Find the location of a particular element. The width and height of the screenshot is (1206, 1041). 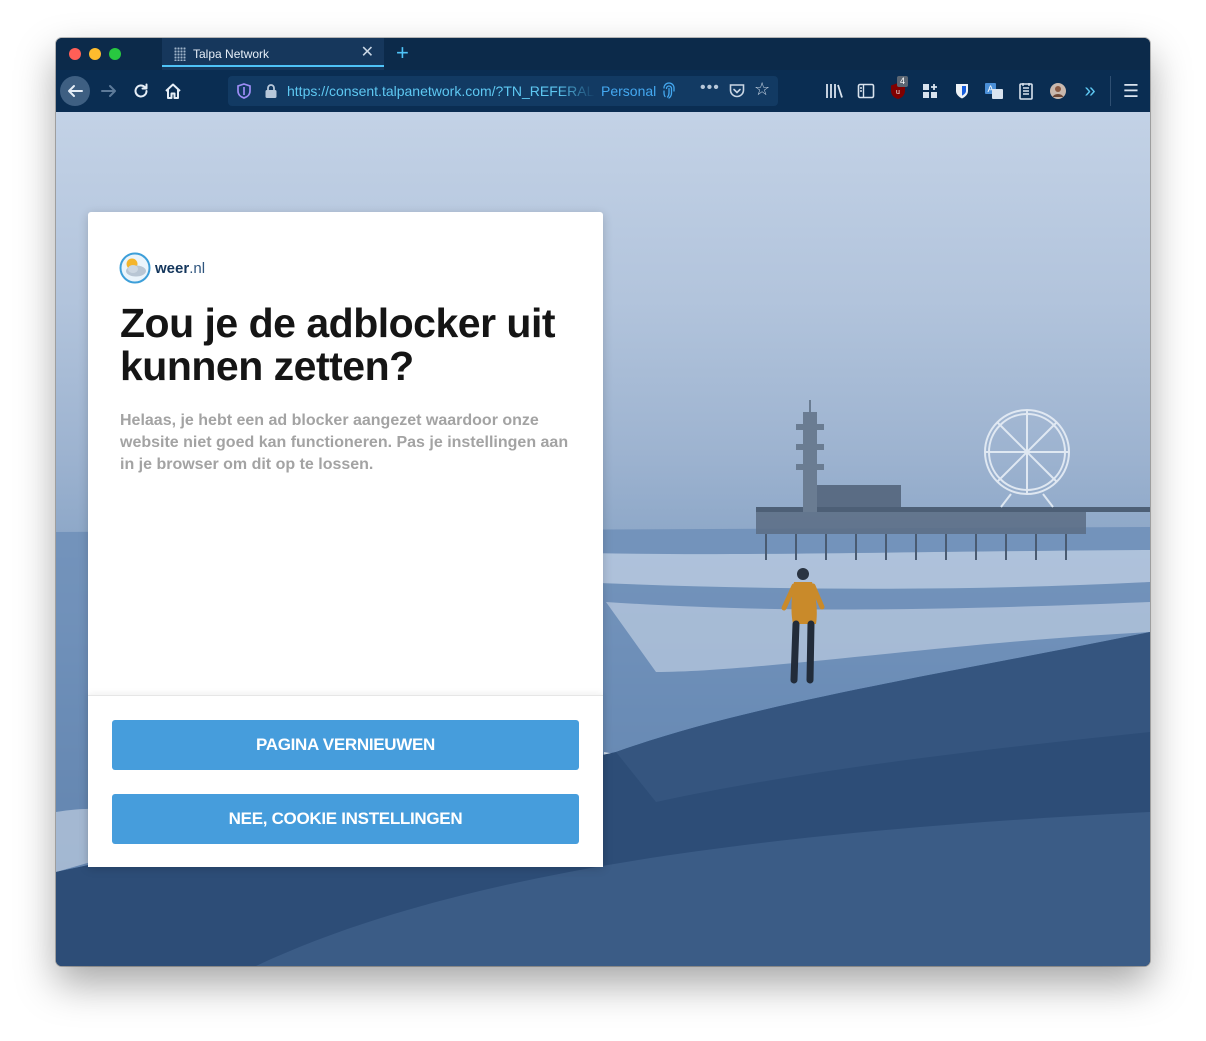

logo-tld: .nl is located at coordinates (197, 268).